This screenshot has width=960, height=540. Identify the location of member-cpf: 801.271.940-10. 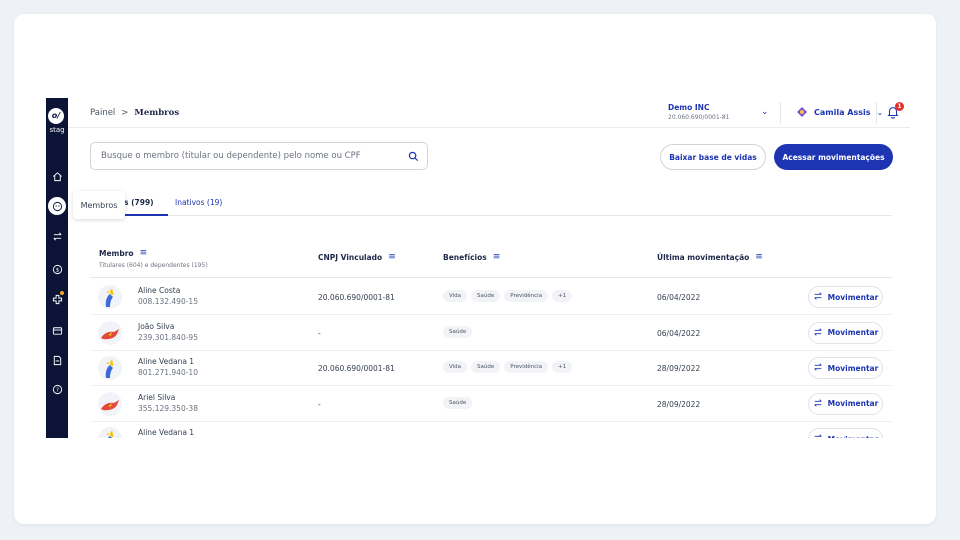
(168, 372).